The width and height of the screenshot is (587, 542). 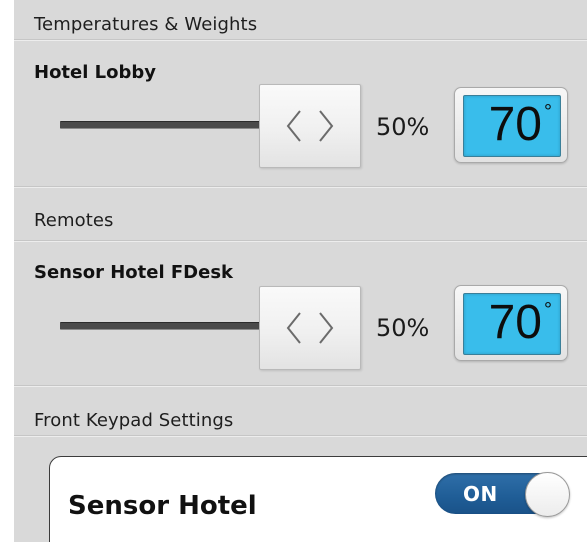 What do you see at coordinates (403, 328) in the screenshot?
I see `zone-level-percent-sensor-hotel-fdesk: 50%` at bounding box center [403, 328].